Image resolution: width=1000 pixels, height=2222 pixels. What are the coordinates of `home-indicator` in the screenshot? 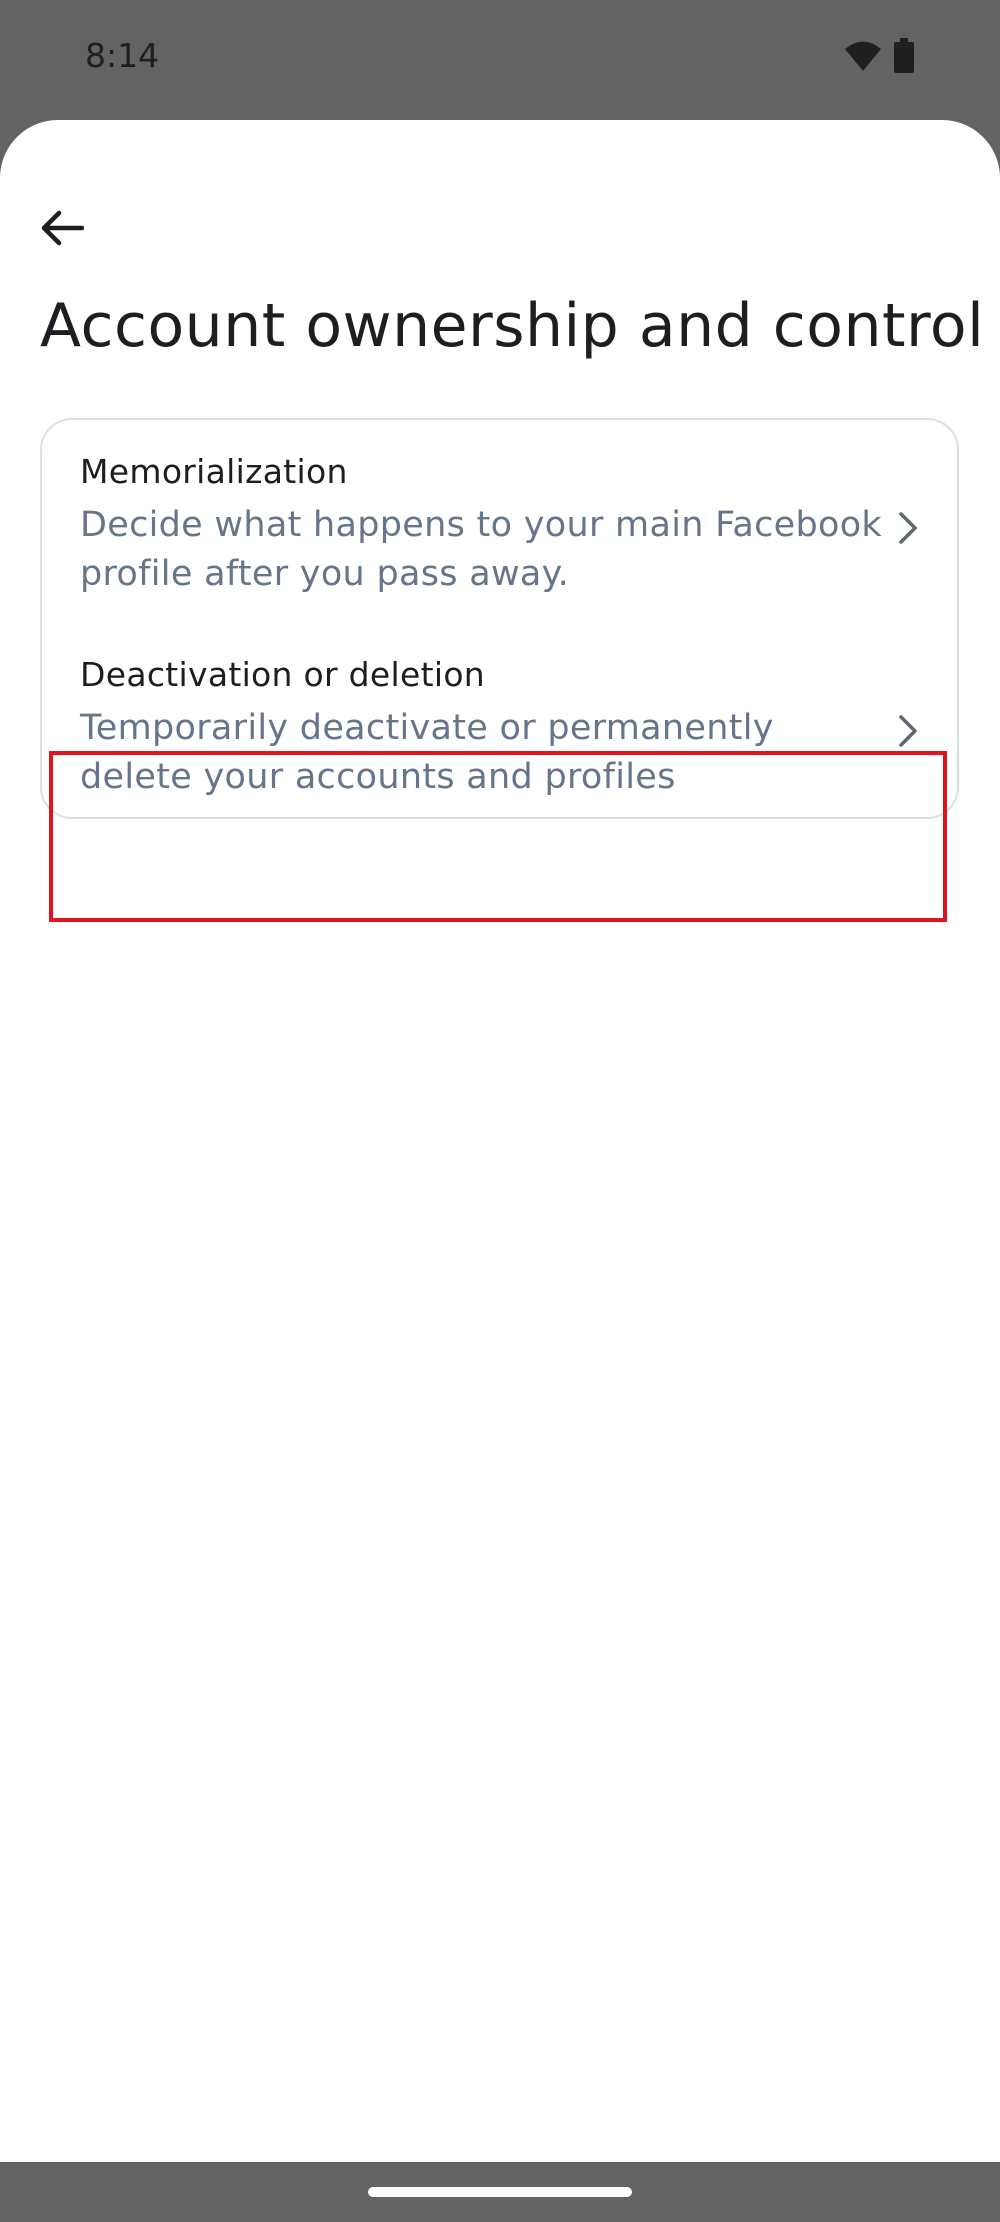 It's located at (500, 2192).